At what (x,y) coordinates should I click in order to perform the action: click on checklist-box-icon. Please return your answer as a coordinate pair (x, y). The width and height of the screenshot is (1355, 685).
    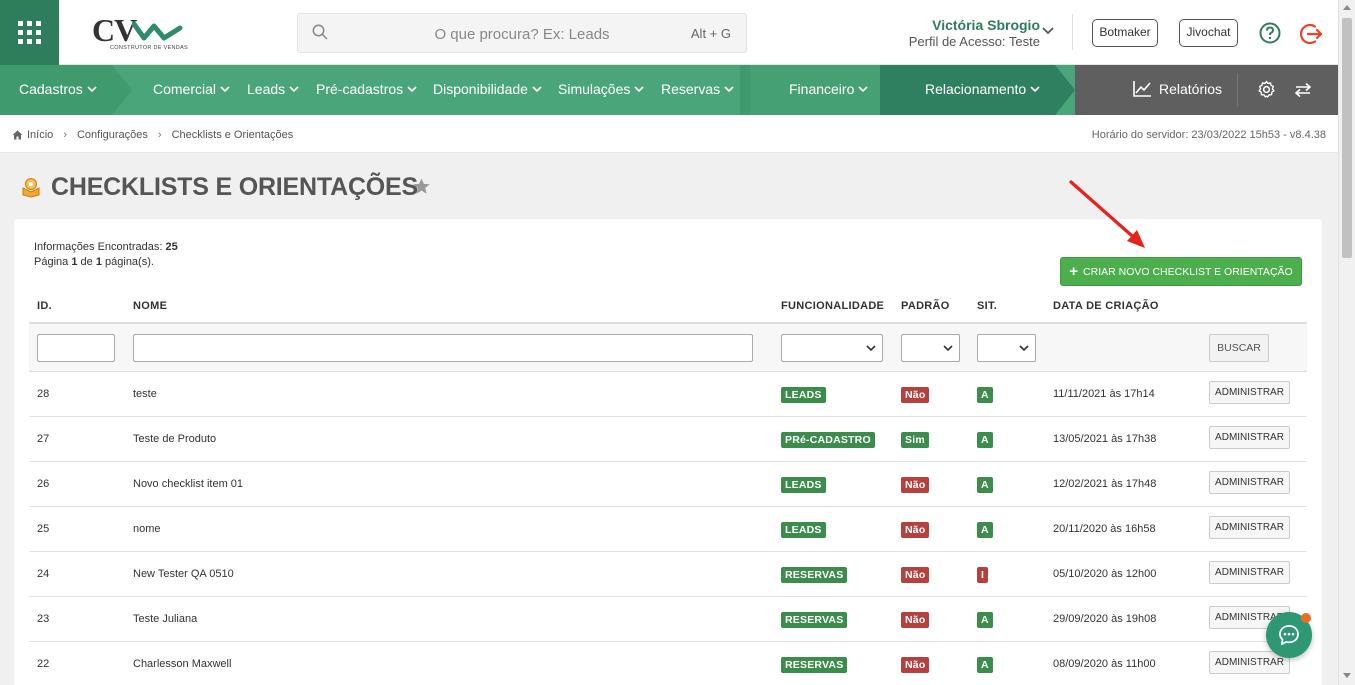
    Looking at the image, I should click on (31, 188).